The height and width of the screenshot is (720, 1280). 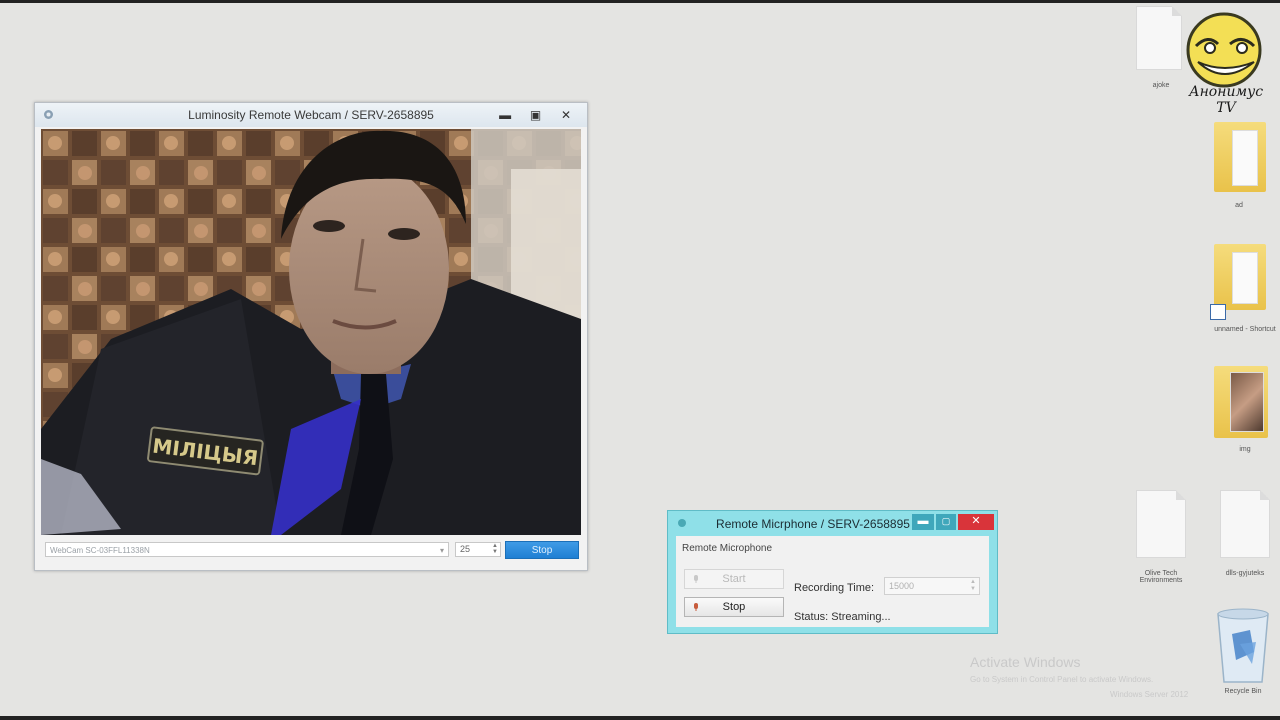 I want to click on stop-button: Stop, so click(x=734, y=607).